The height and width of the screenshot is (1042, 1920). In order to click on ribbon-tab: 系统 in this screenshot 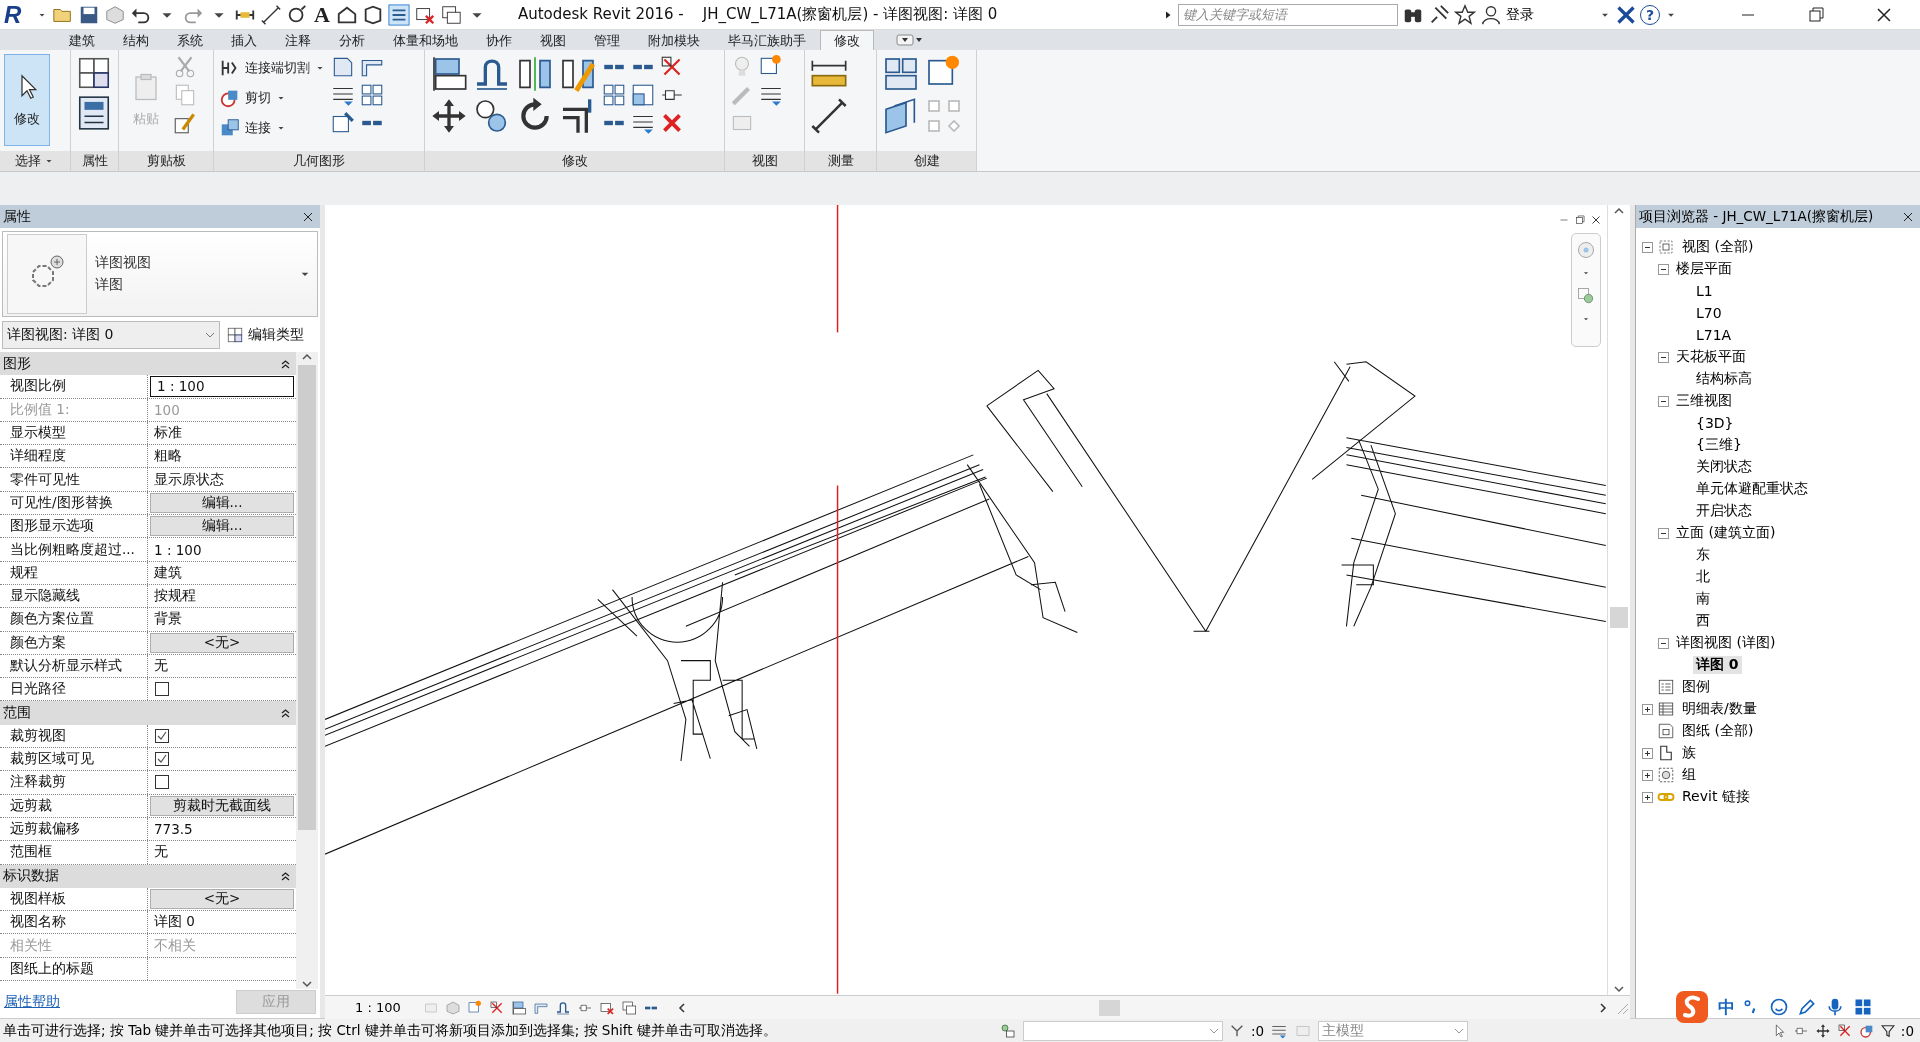, I will do `click(190, 40)`.